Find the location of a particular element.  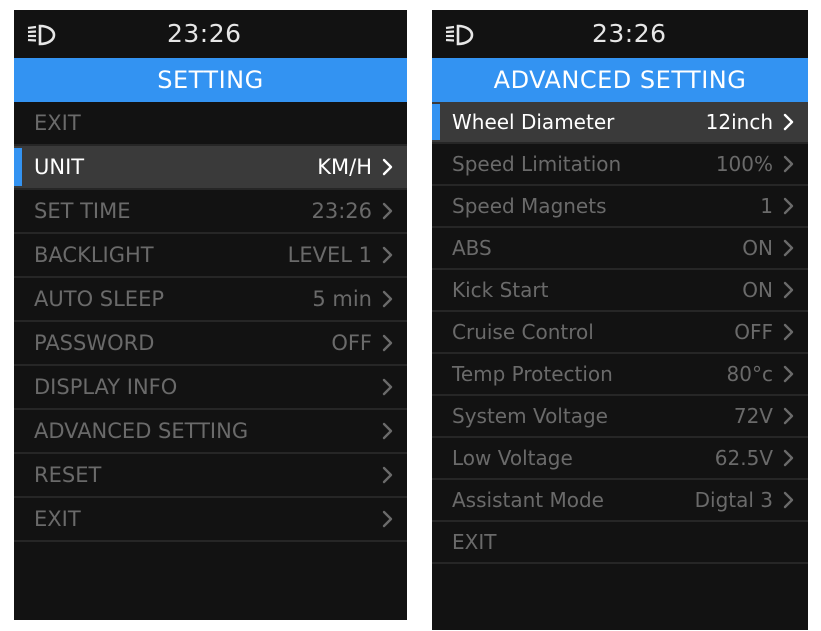

menu-item-kick-start: Kick Start ON is located at coordinates (620, 291).